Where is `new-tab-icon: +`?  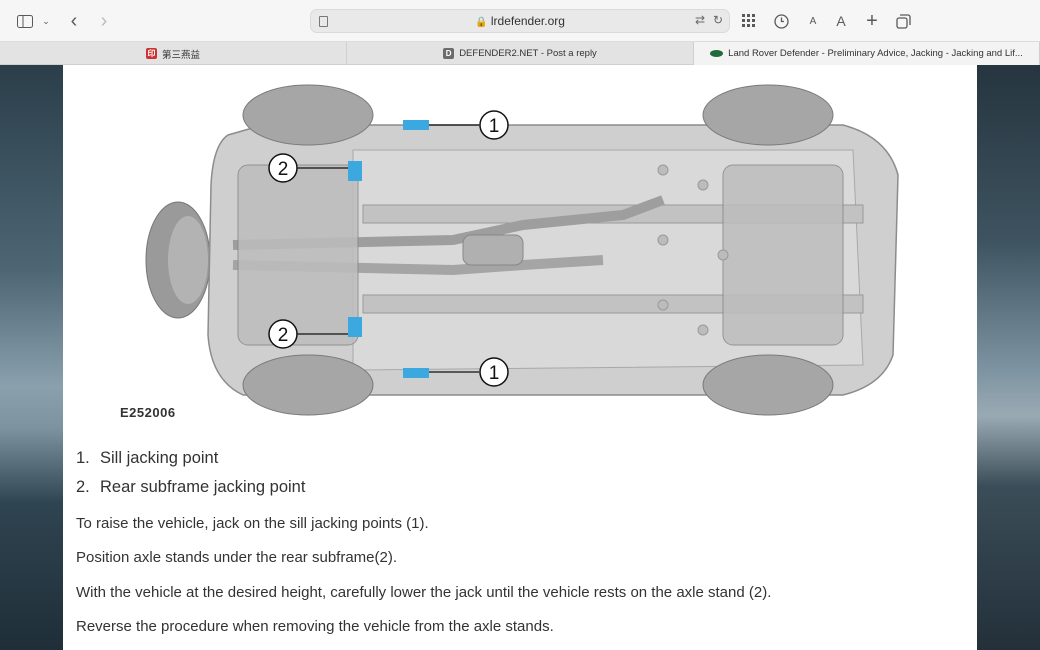
new-tab-icon: + is located at coordinates (872, 21).